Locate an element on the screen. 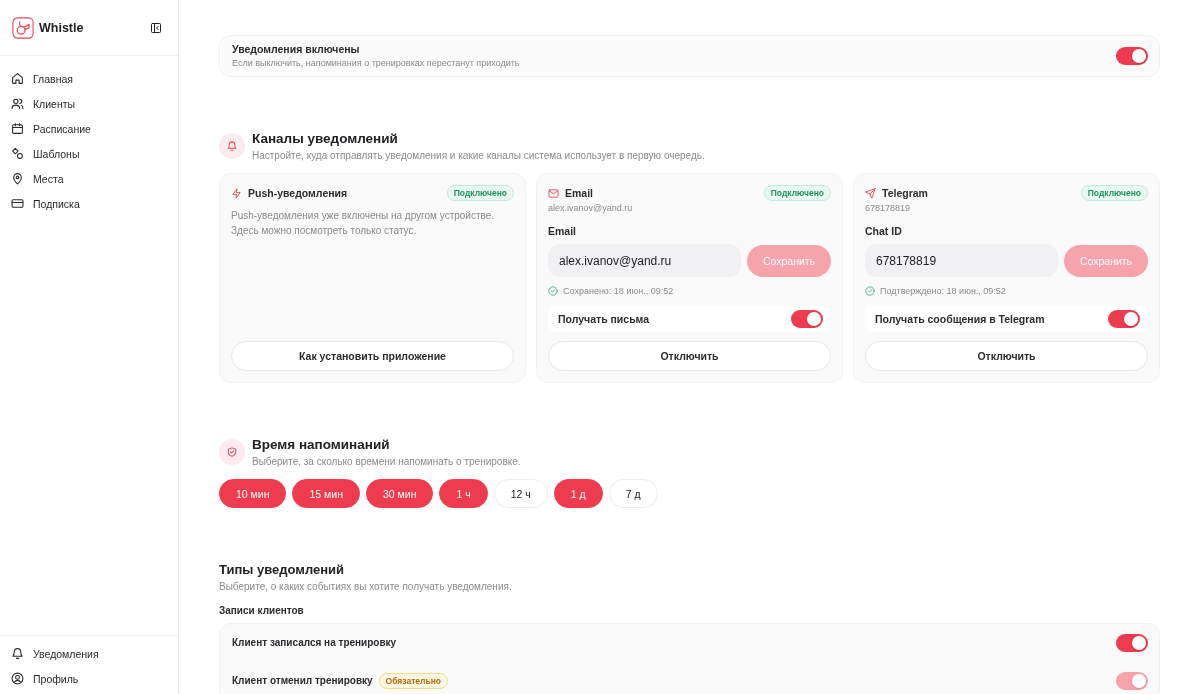 Image resolution: width=1200 pixels, height=694 pixels. section-title: Каналы уведомлений is located at coordinates (325, 139).